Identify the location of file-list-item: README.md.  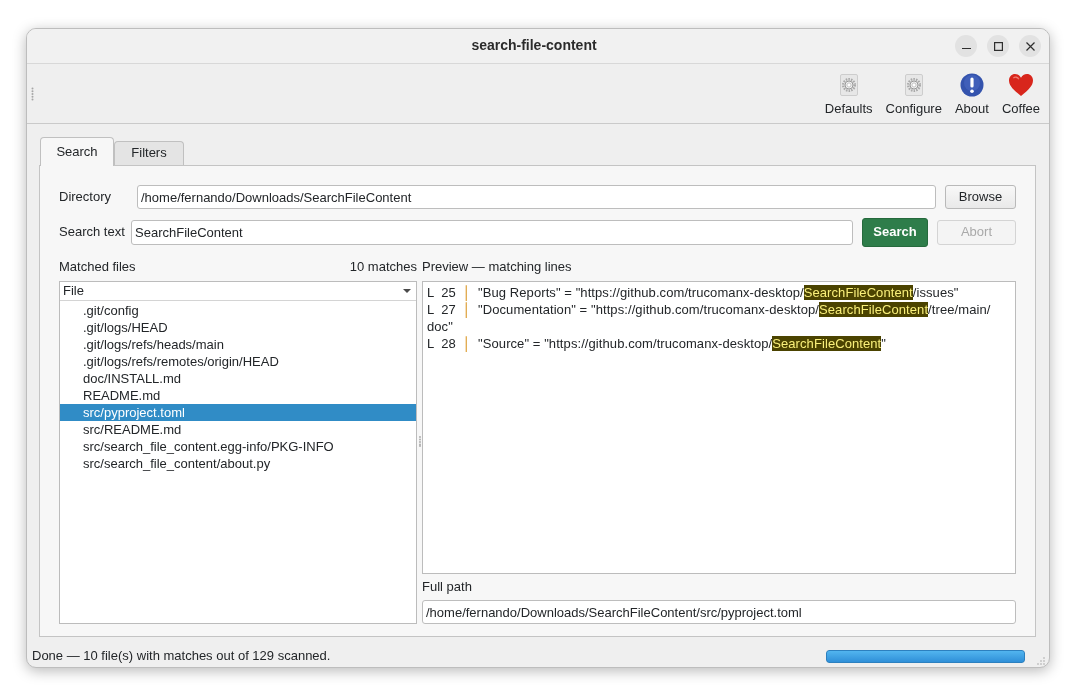
(238, 395).